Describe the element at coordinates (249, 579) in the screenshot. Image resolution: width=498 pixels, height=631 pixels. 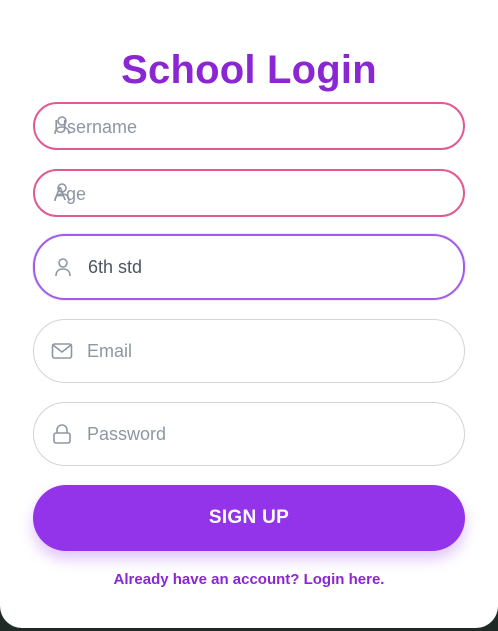
I see `login-link: Already have an account? Login here.` at that location.